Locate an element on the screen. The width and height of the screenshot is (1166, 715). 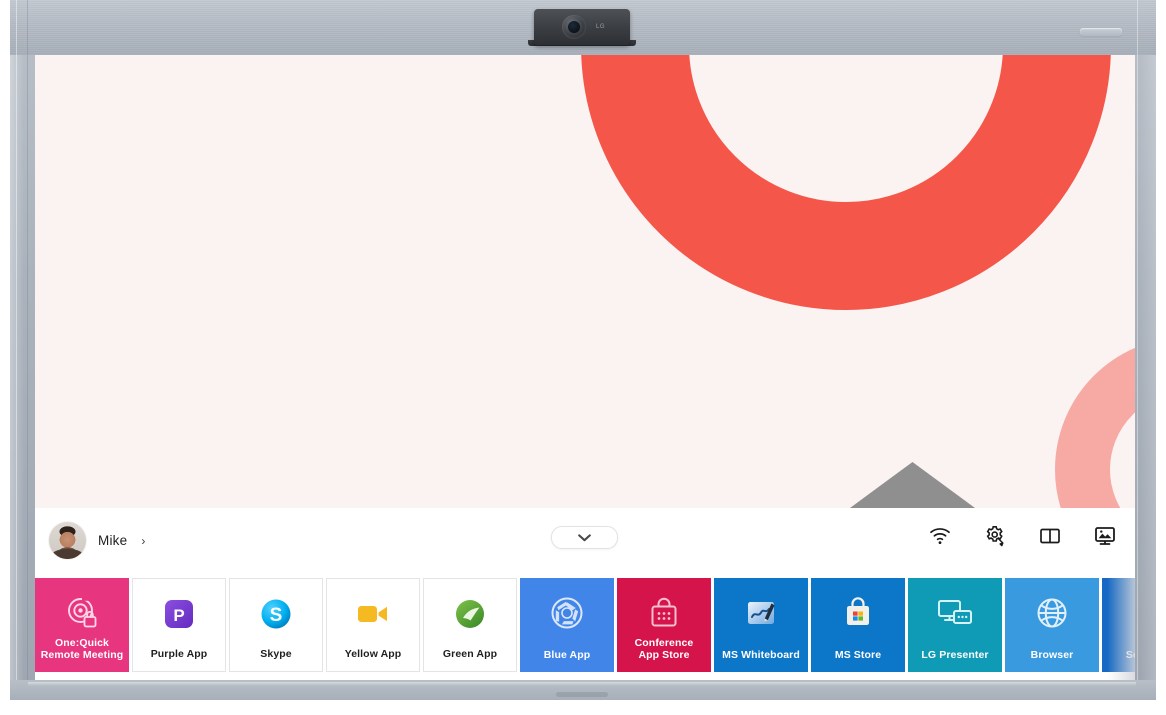
svg-text: P is located at coordinates (178, 615).